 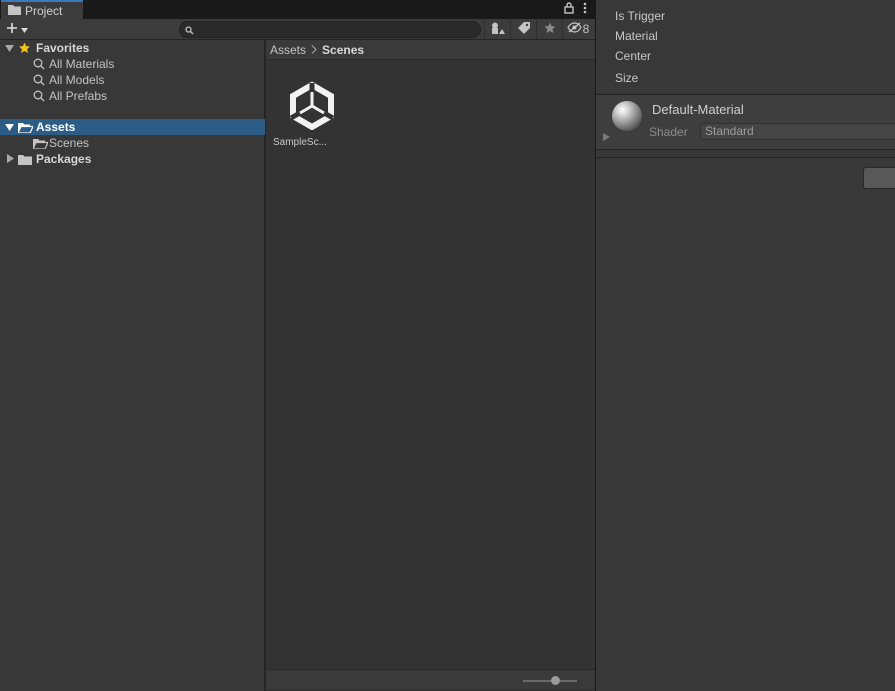 What do you see at coordinates (56, 127) in the screenshot?
I see `tree-label: Assets` at bounding box center [56, 127].